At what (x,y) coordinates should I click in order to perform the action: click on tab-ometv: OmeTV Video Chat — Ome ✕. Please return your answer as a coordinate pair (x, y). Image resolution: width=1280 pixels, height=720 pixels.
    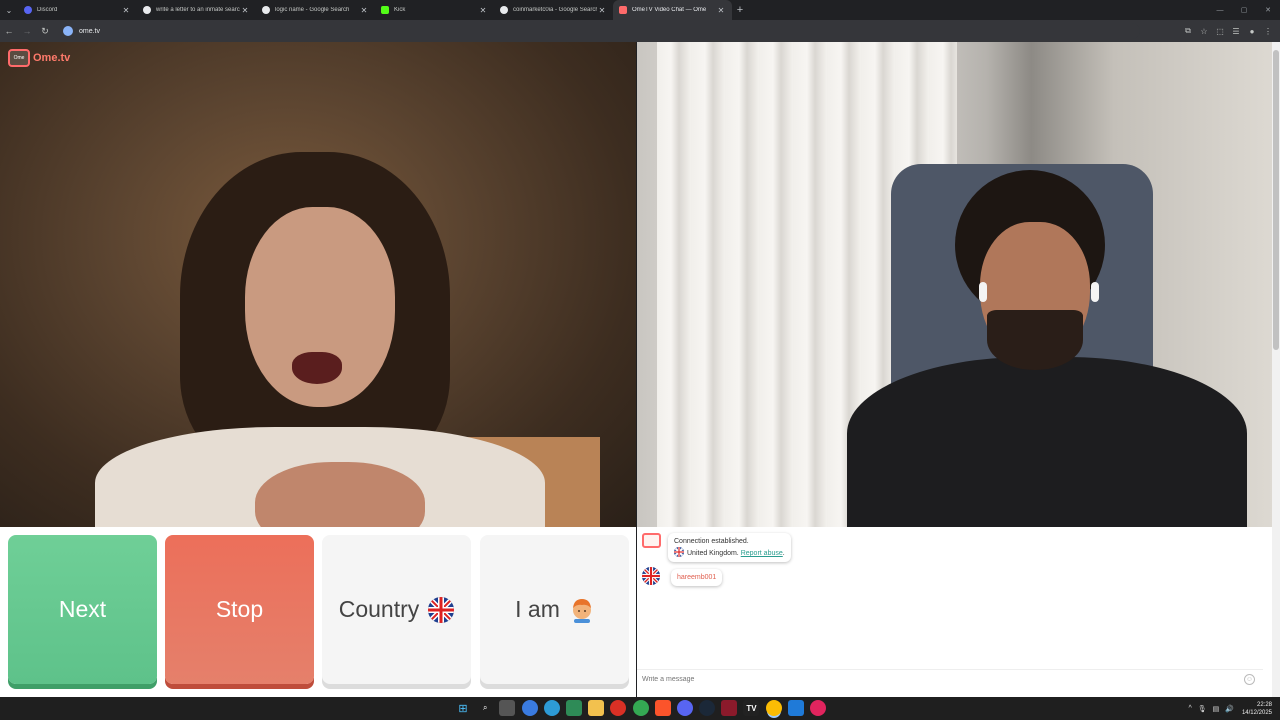
    Looking at the image, I should click on (672, 10).